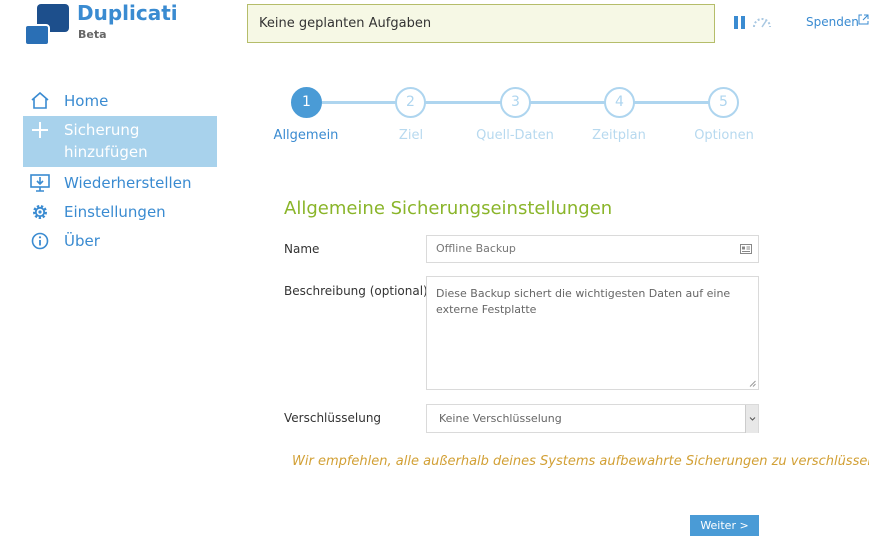 This screenshot has height=550, width=869. I want to click on logo-front-square, so click(37, 35).